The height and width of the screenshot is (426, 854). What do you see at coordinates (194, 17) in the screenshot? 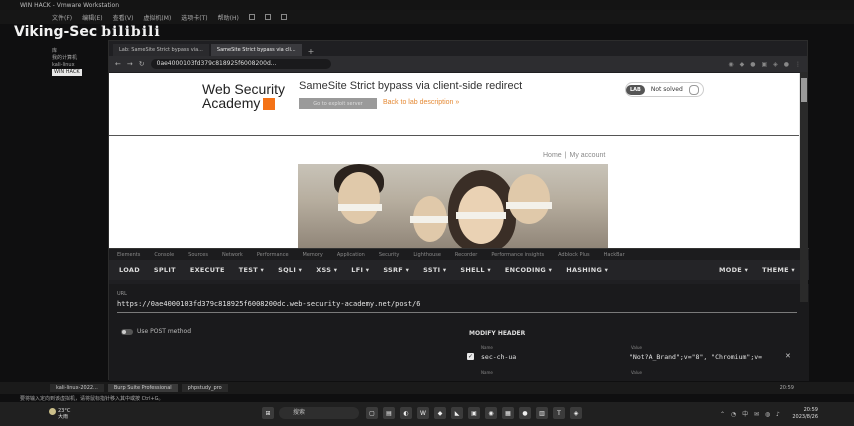
I see `menu-tabs: 选项卡(T)` at bounding box center [194, 17].